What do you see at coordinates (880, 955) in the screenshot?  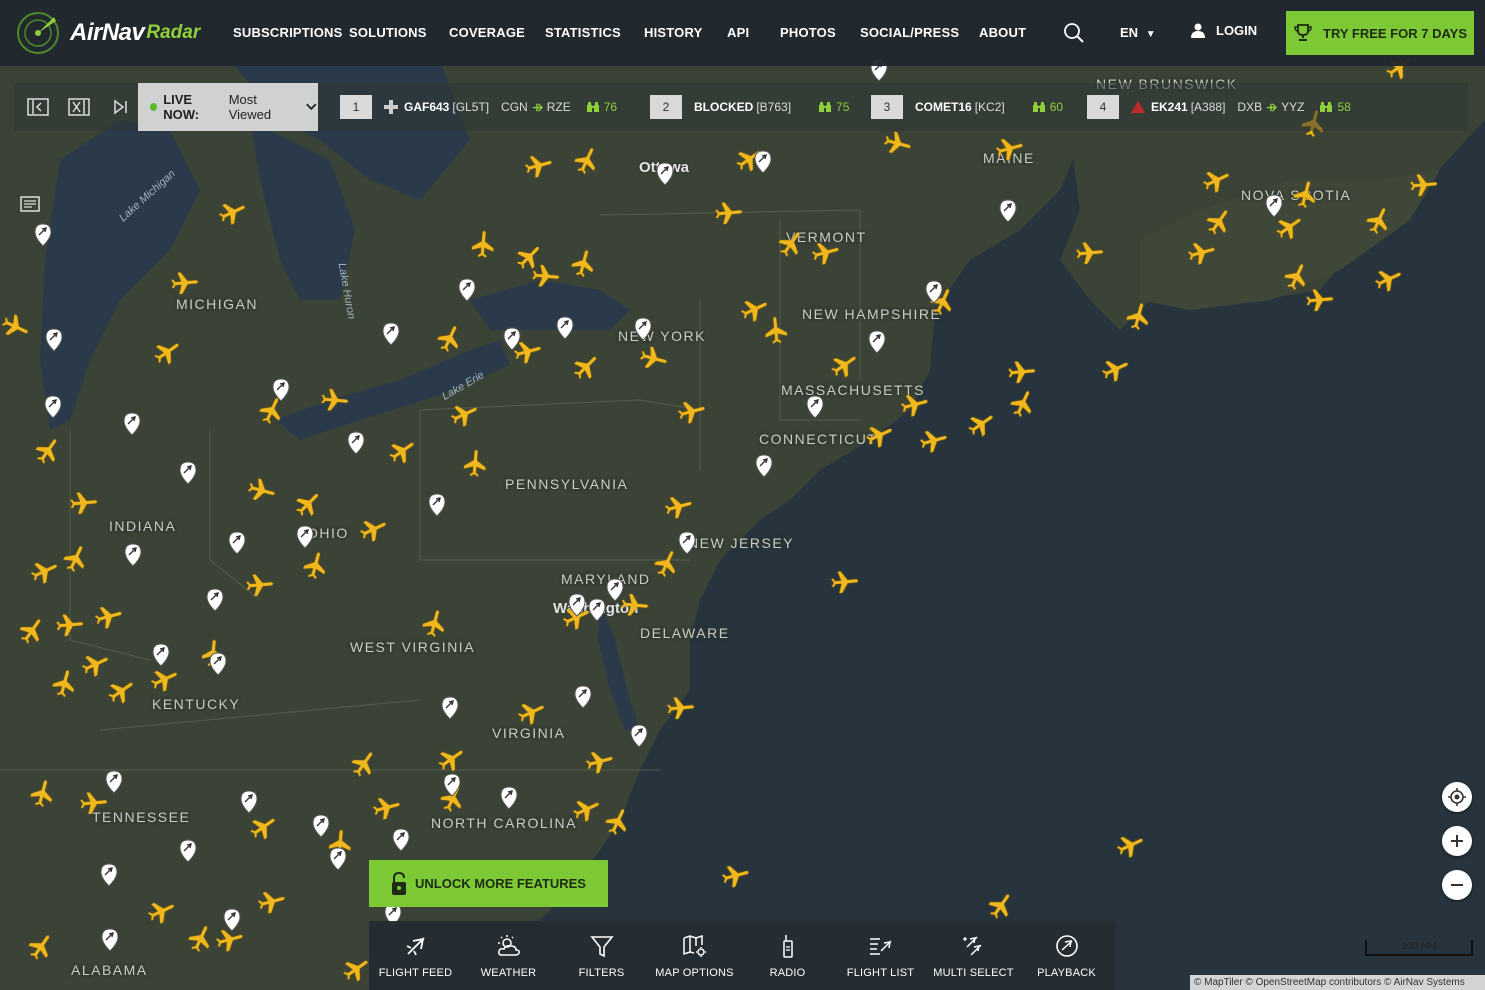 I see `tool-flight-list: FLIGHT LIST` at bounding box center [880, 955].